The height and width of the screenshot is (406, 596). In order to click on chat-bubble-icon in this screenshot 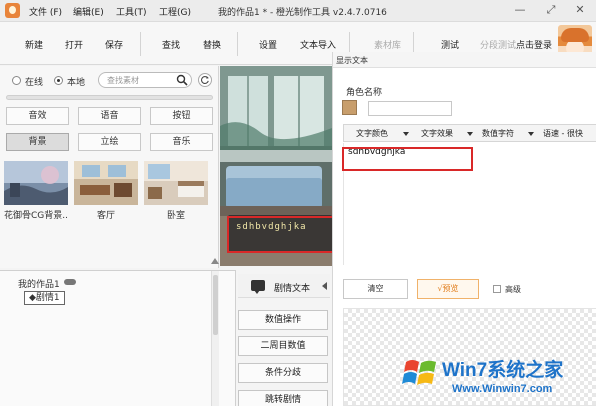, I will do `click(258, 287)`.